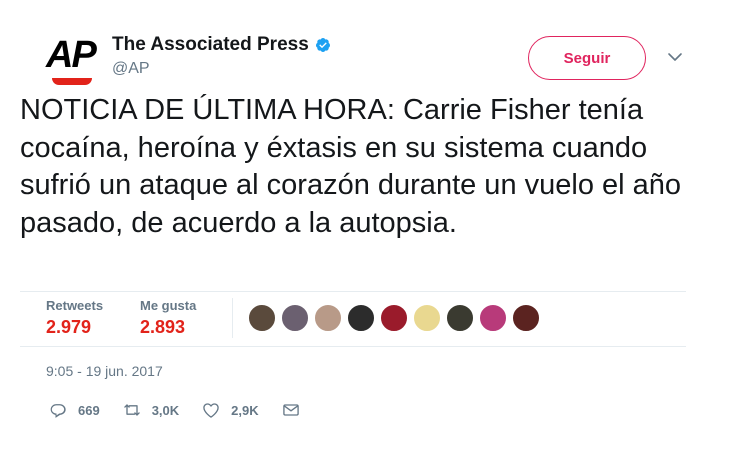 This screenshot has height=454, width=730. Describe the element at coordinates (232, 318) in the screenshot. I see `stats-separator` at that location.